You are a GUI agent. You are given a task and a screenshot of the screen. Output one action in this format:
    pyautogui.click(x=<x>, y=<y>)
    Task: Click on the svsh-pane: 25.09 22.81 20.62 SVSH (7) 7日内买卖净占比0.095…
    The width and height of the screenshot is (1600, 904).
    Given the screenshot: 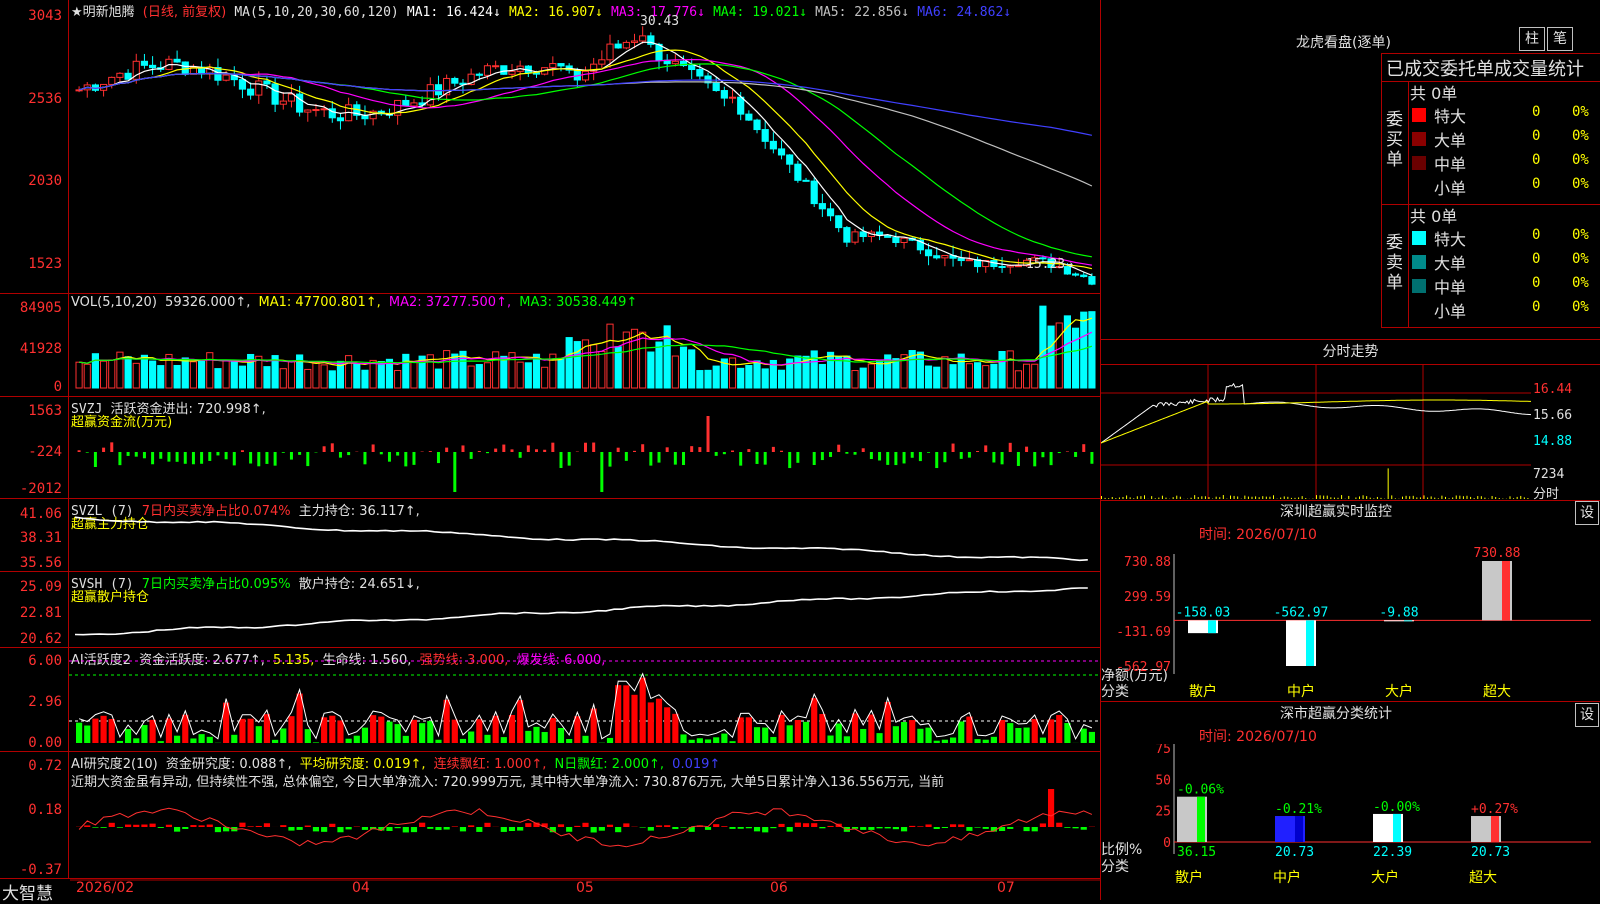 What is the action you would take?
    pyautogui.click(x=550, y=610)
    